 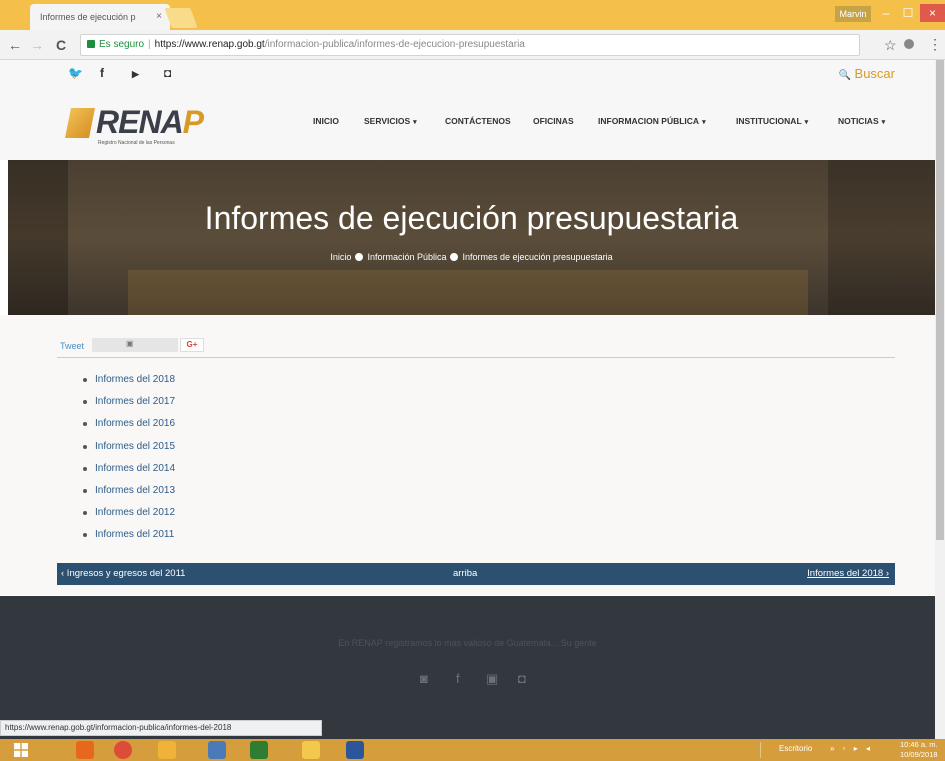 What do you see at coordinates (795, 748) in the screenshot?
I see `desktop-toolbar-label: Escritorio` at bounding box center [795, 748].